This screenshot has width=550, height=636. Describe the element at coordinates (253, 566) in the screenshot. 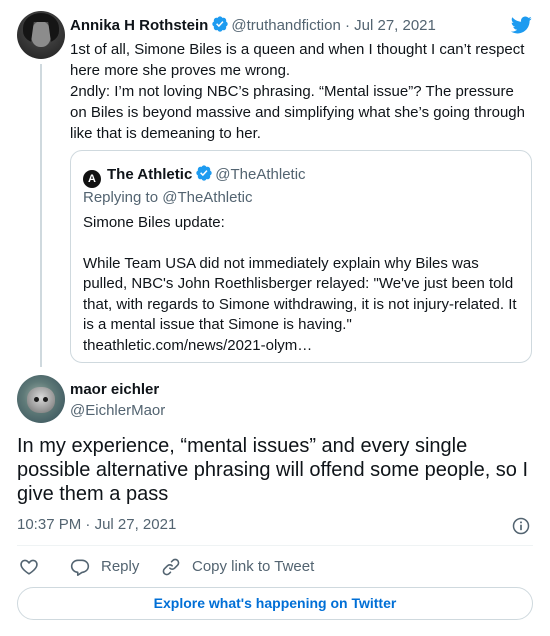

I see `copy-link-label: Copy link to Tweet` at that location.